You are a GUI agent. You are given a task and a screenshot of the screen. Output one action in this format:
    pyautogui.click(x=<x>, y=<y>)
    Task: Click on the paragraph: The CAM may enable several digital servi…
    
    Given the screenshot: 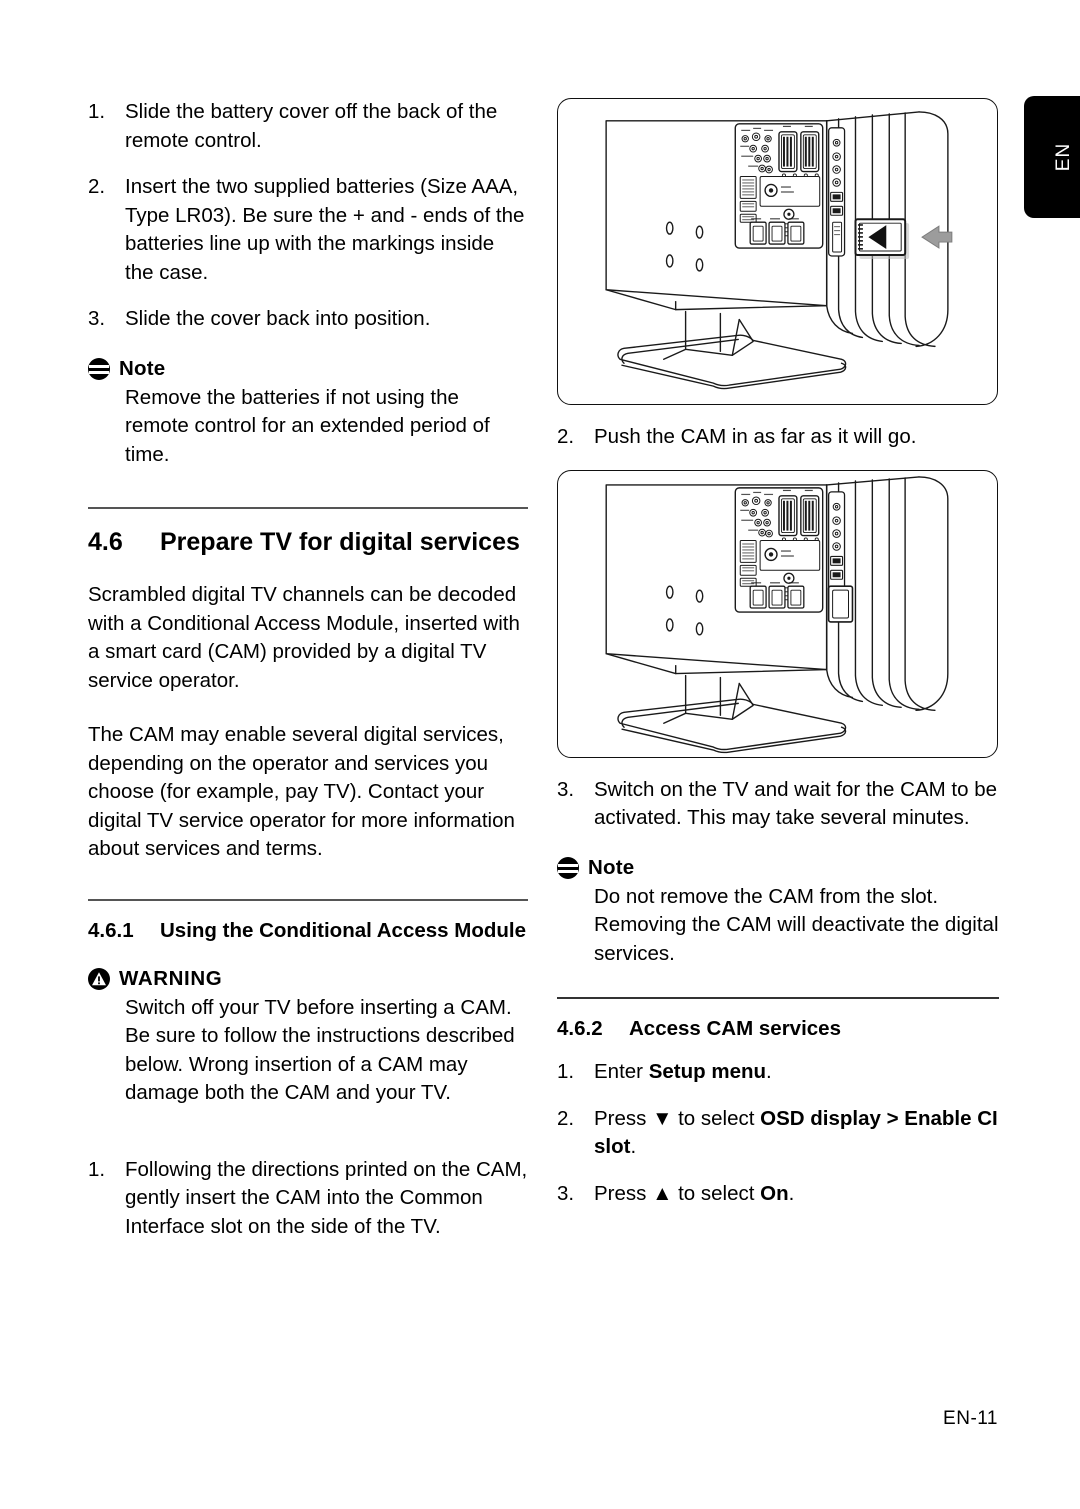 What is the action you would take?
    pyautogui.click(x=301, y=791)
    